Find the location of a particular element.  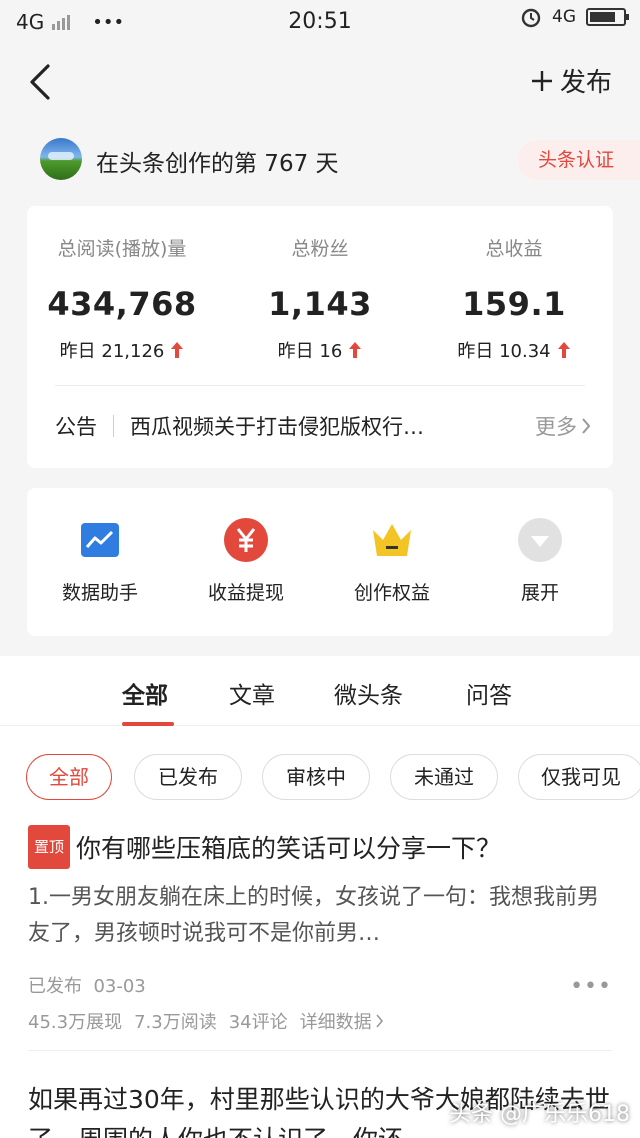

creation-days: 在头条创作的第 767 天 is located at coordinates (217, 164).